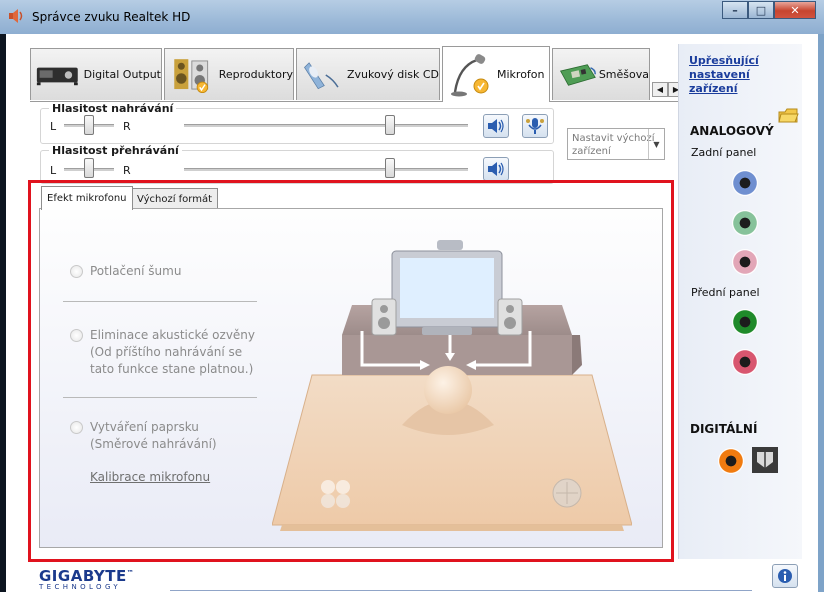  I want to click on advanced-link-line-2: nastavení zařízení, so click(719, 81).